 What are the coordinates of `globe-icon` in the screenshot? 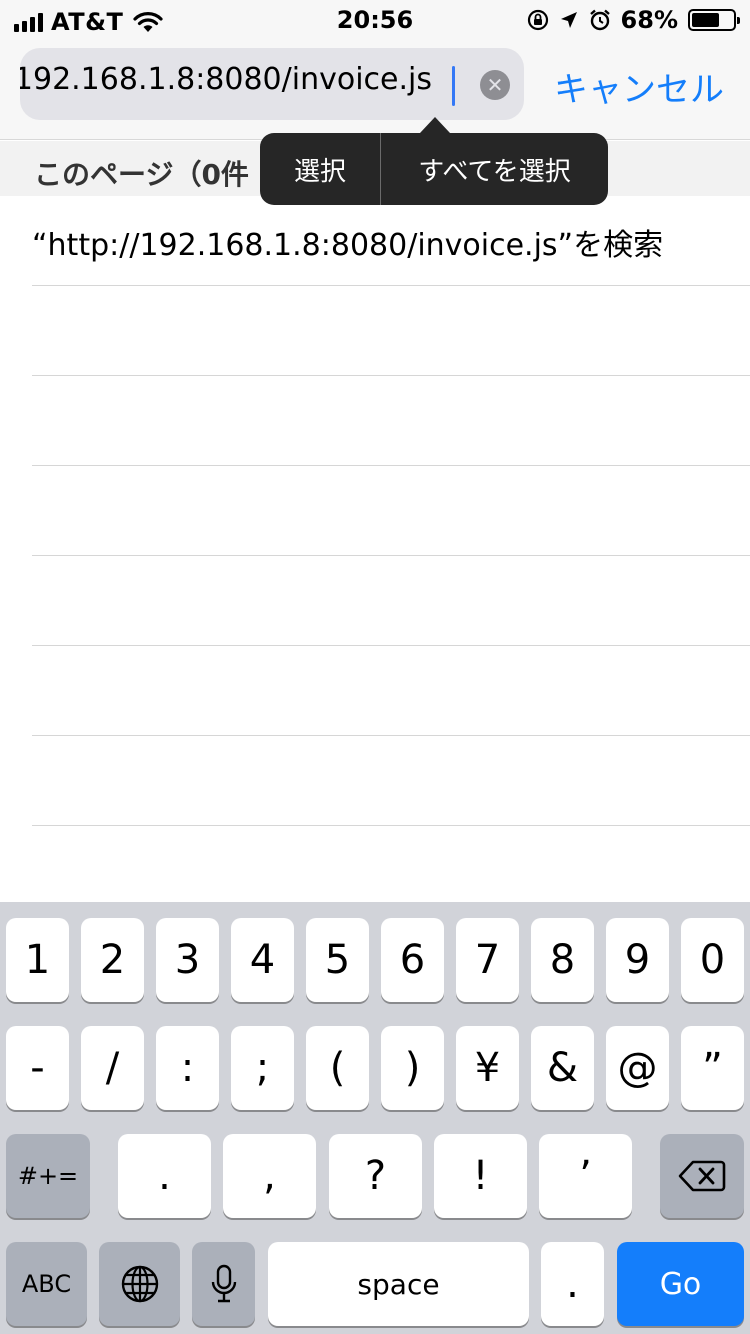 It's located at (139, 1284).